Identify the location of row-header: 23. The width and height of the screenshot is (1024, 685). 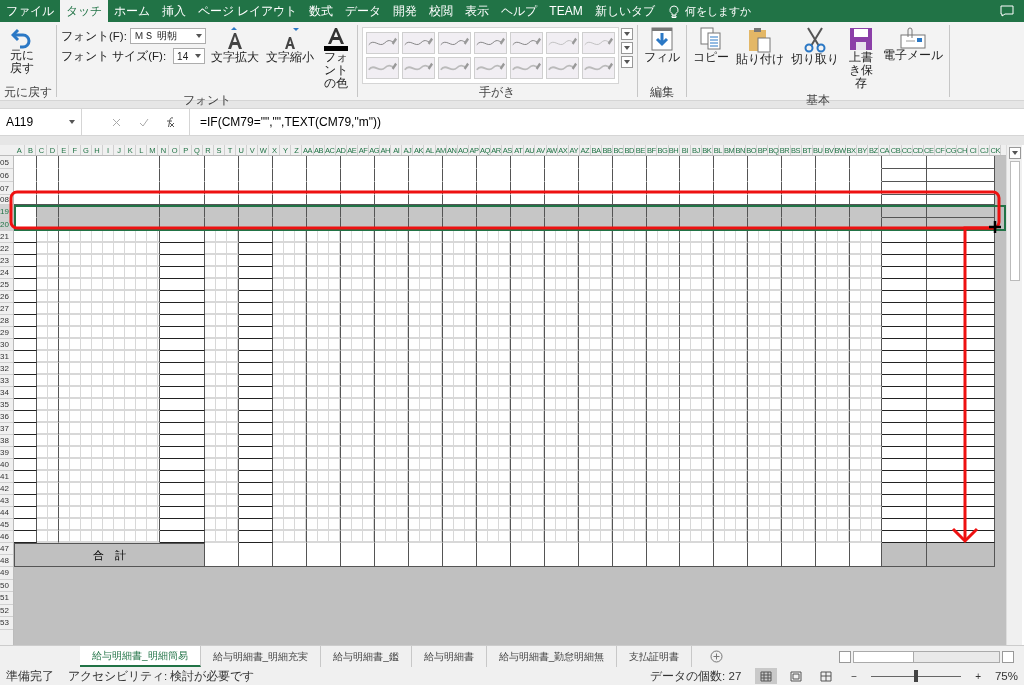
(6, 261).